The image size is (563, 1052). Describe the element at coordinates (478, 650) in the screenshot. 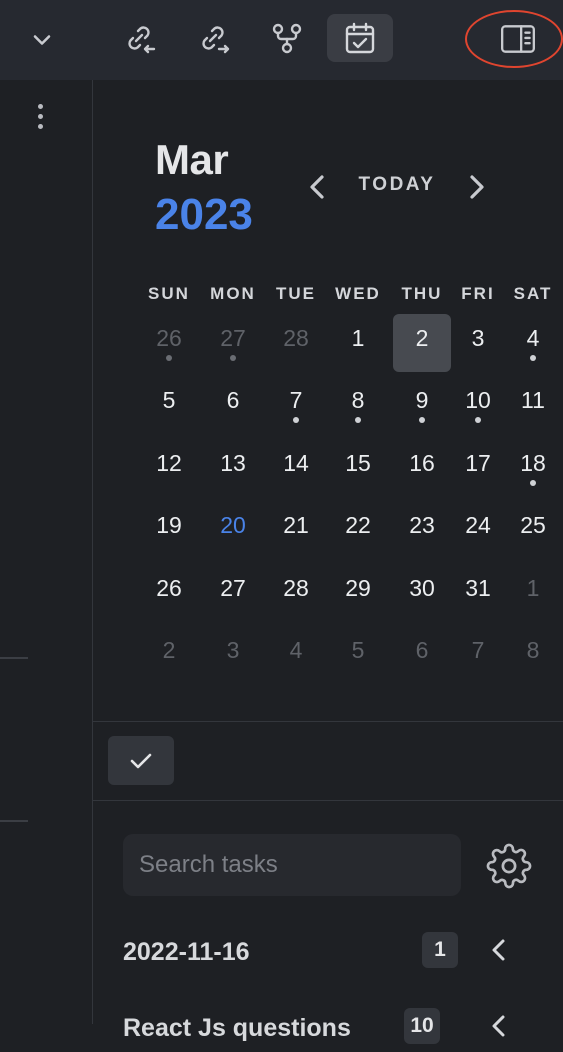

I see `day-number: 7` at that location.